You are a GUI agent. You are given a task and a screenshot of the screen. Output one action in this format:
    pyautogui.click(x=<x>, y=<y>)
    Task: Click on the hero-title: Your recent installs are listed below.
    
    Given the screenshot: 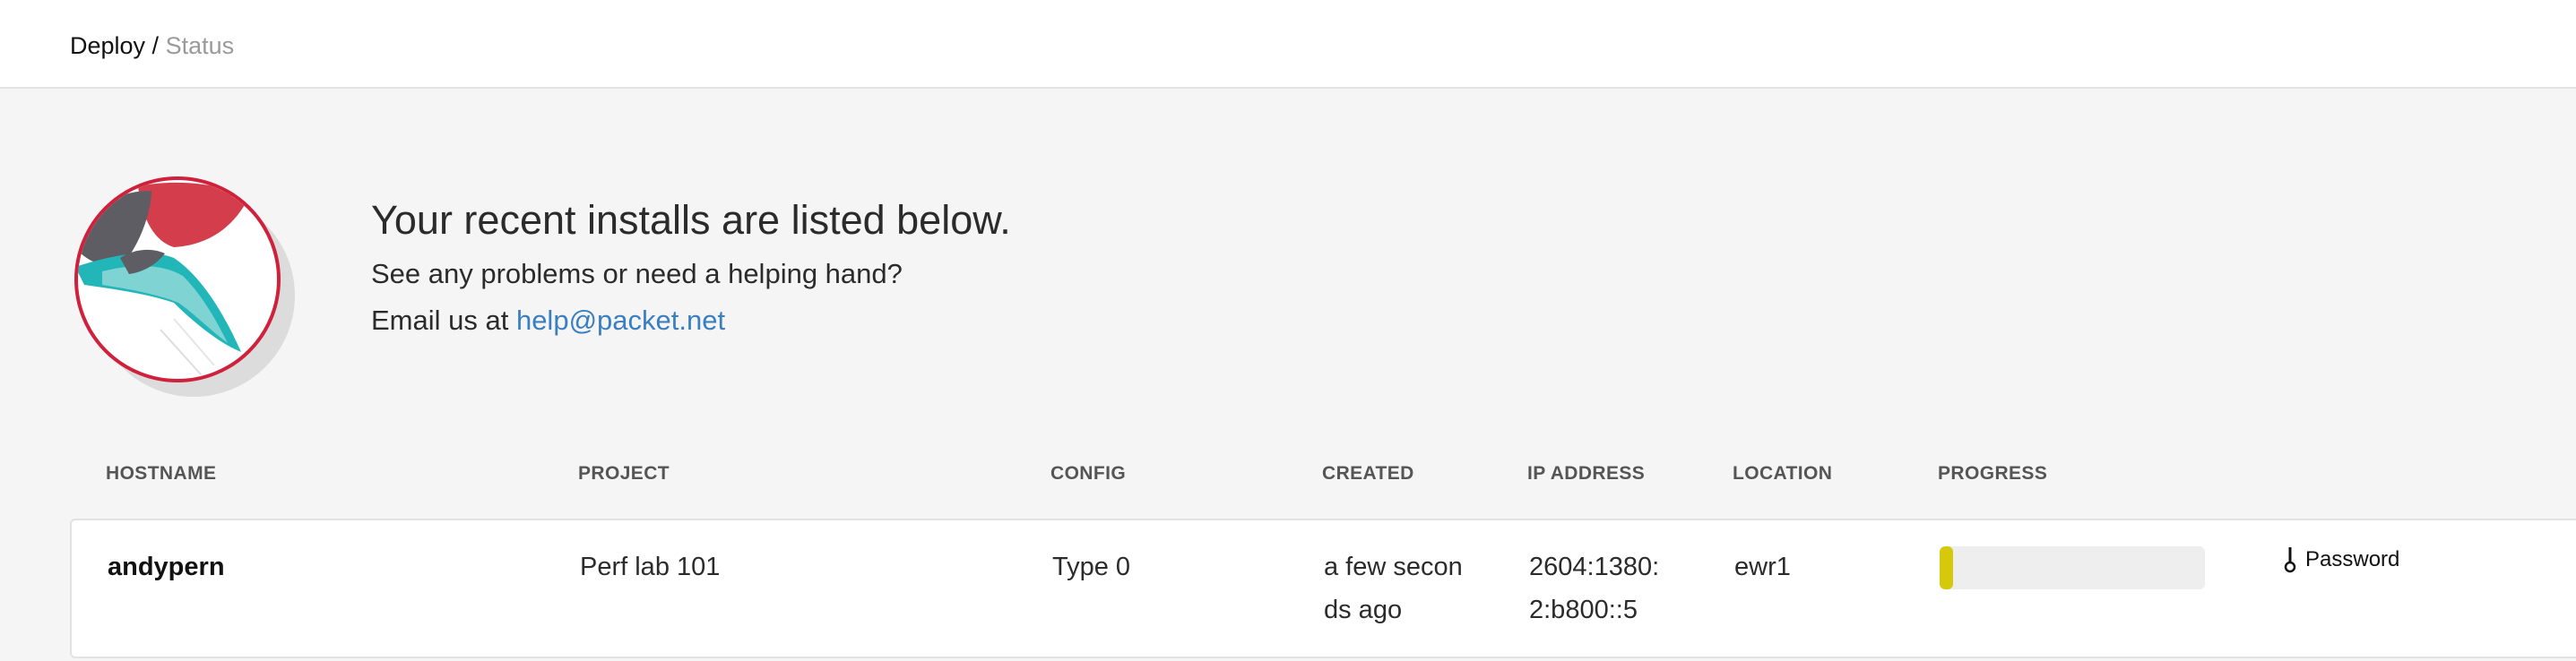 What is the action you would take?
    pyautogui.click(x=691, y=220)
    